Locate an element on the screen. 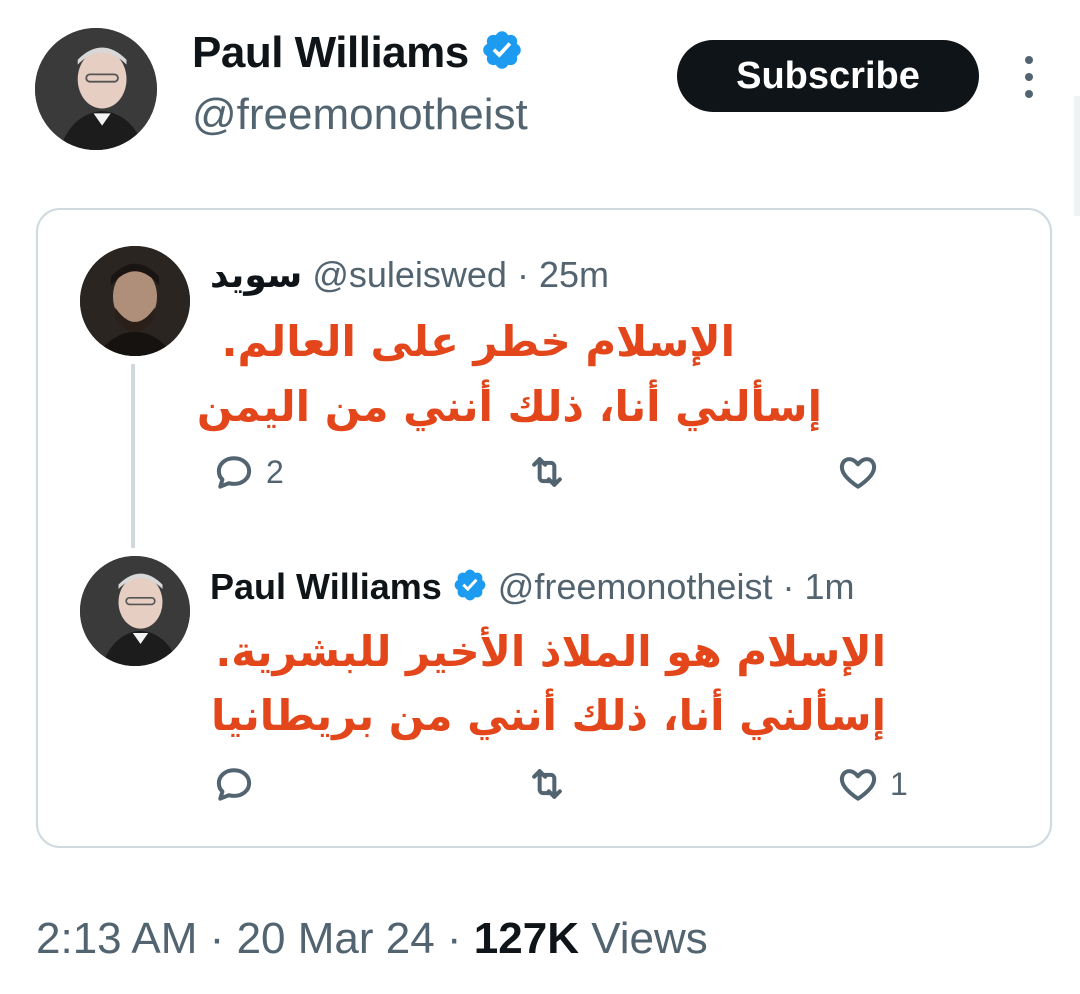 This screenshot has width=1080, height=994. scroll-edge is located at coordinates (1077, 156).